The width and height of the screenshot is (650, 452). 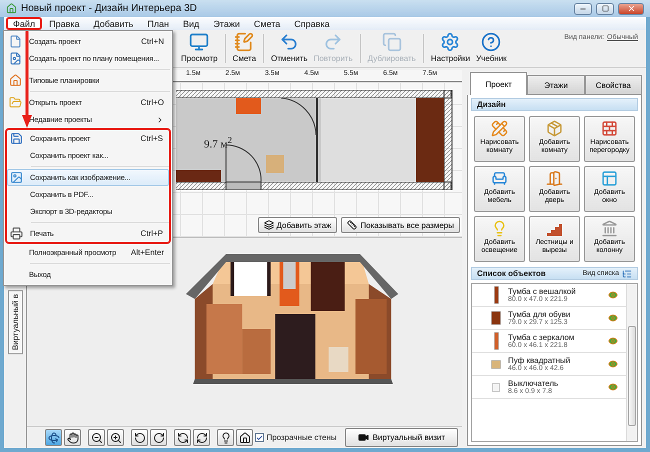 I want to click on toolbar-button: Настройки, so click(x=451, y=48).